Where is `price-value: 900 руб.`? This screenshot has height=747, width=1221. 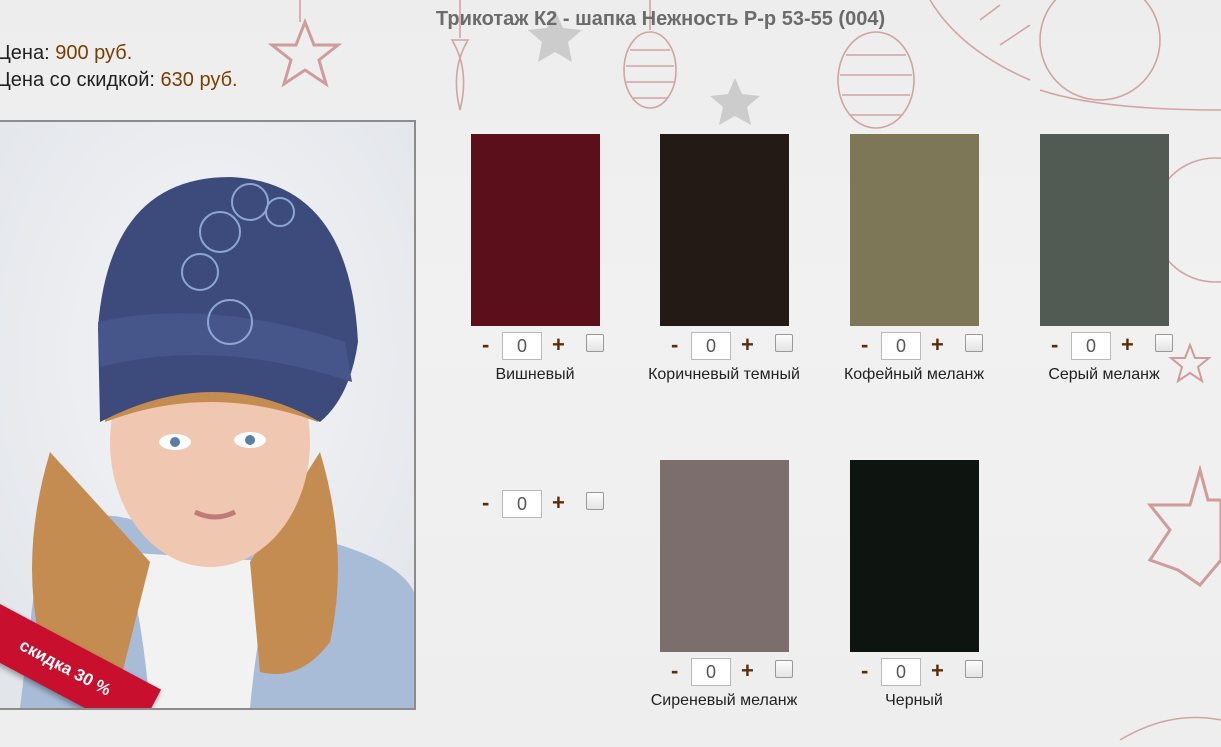 price-value: 900 руб. is located at coordinates (94, 53).